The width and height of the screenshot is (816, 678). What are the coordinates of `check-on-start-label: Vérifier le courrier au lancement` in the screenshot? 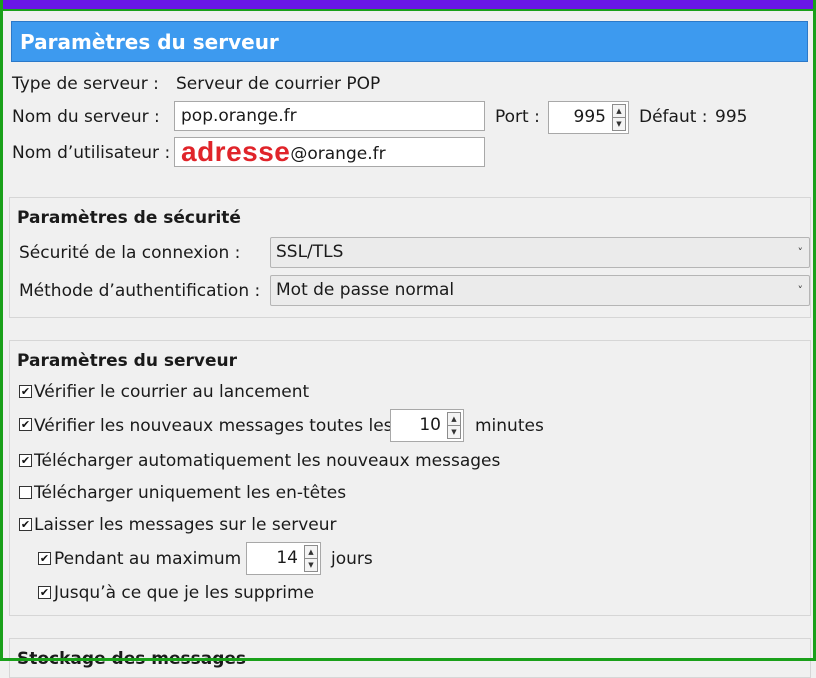 It's located at (171, 392).